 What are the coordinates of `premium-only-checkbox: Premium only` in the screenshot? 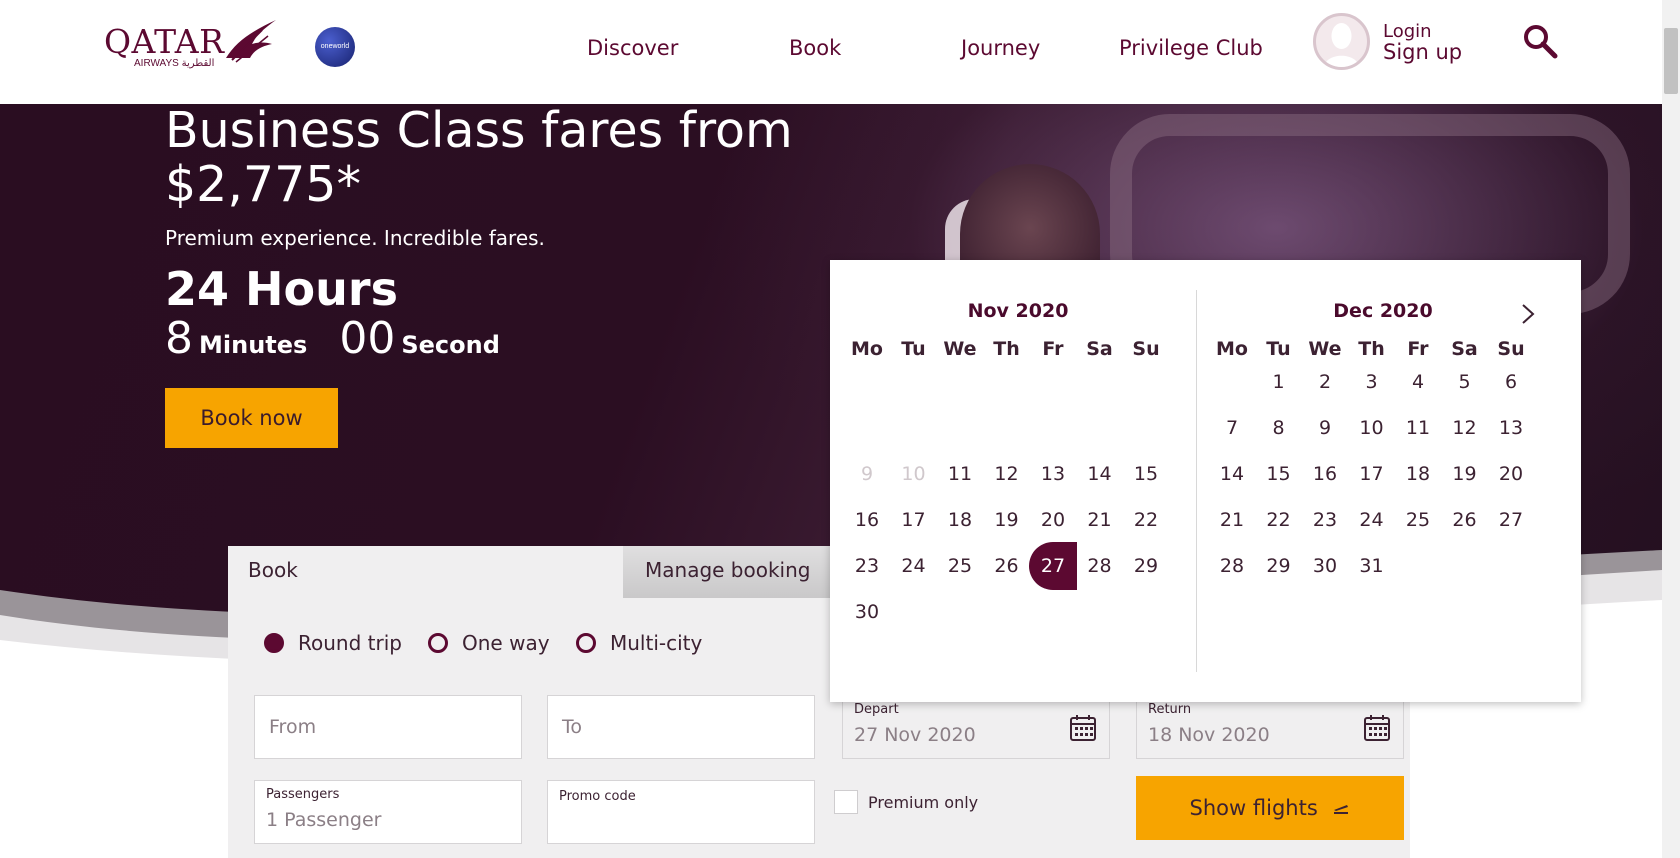 It's located at (906, 802).